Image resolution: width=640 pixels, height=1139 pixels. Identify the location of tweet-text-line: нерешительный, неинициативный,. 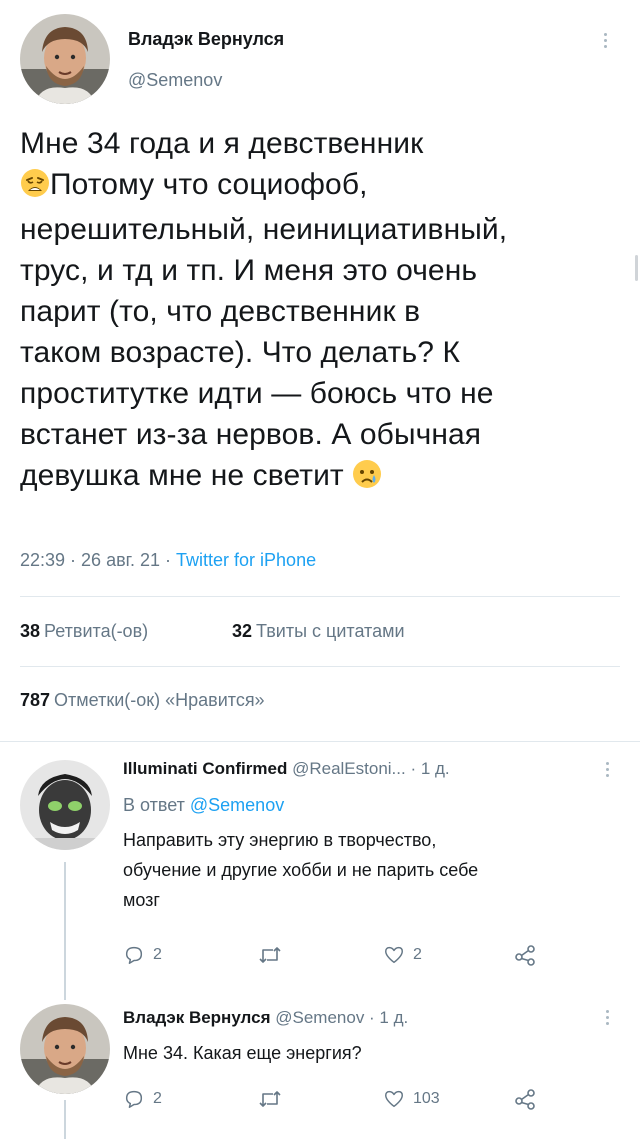
(264, 229).